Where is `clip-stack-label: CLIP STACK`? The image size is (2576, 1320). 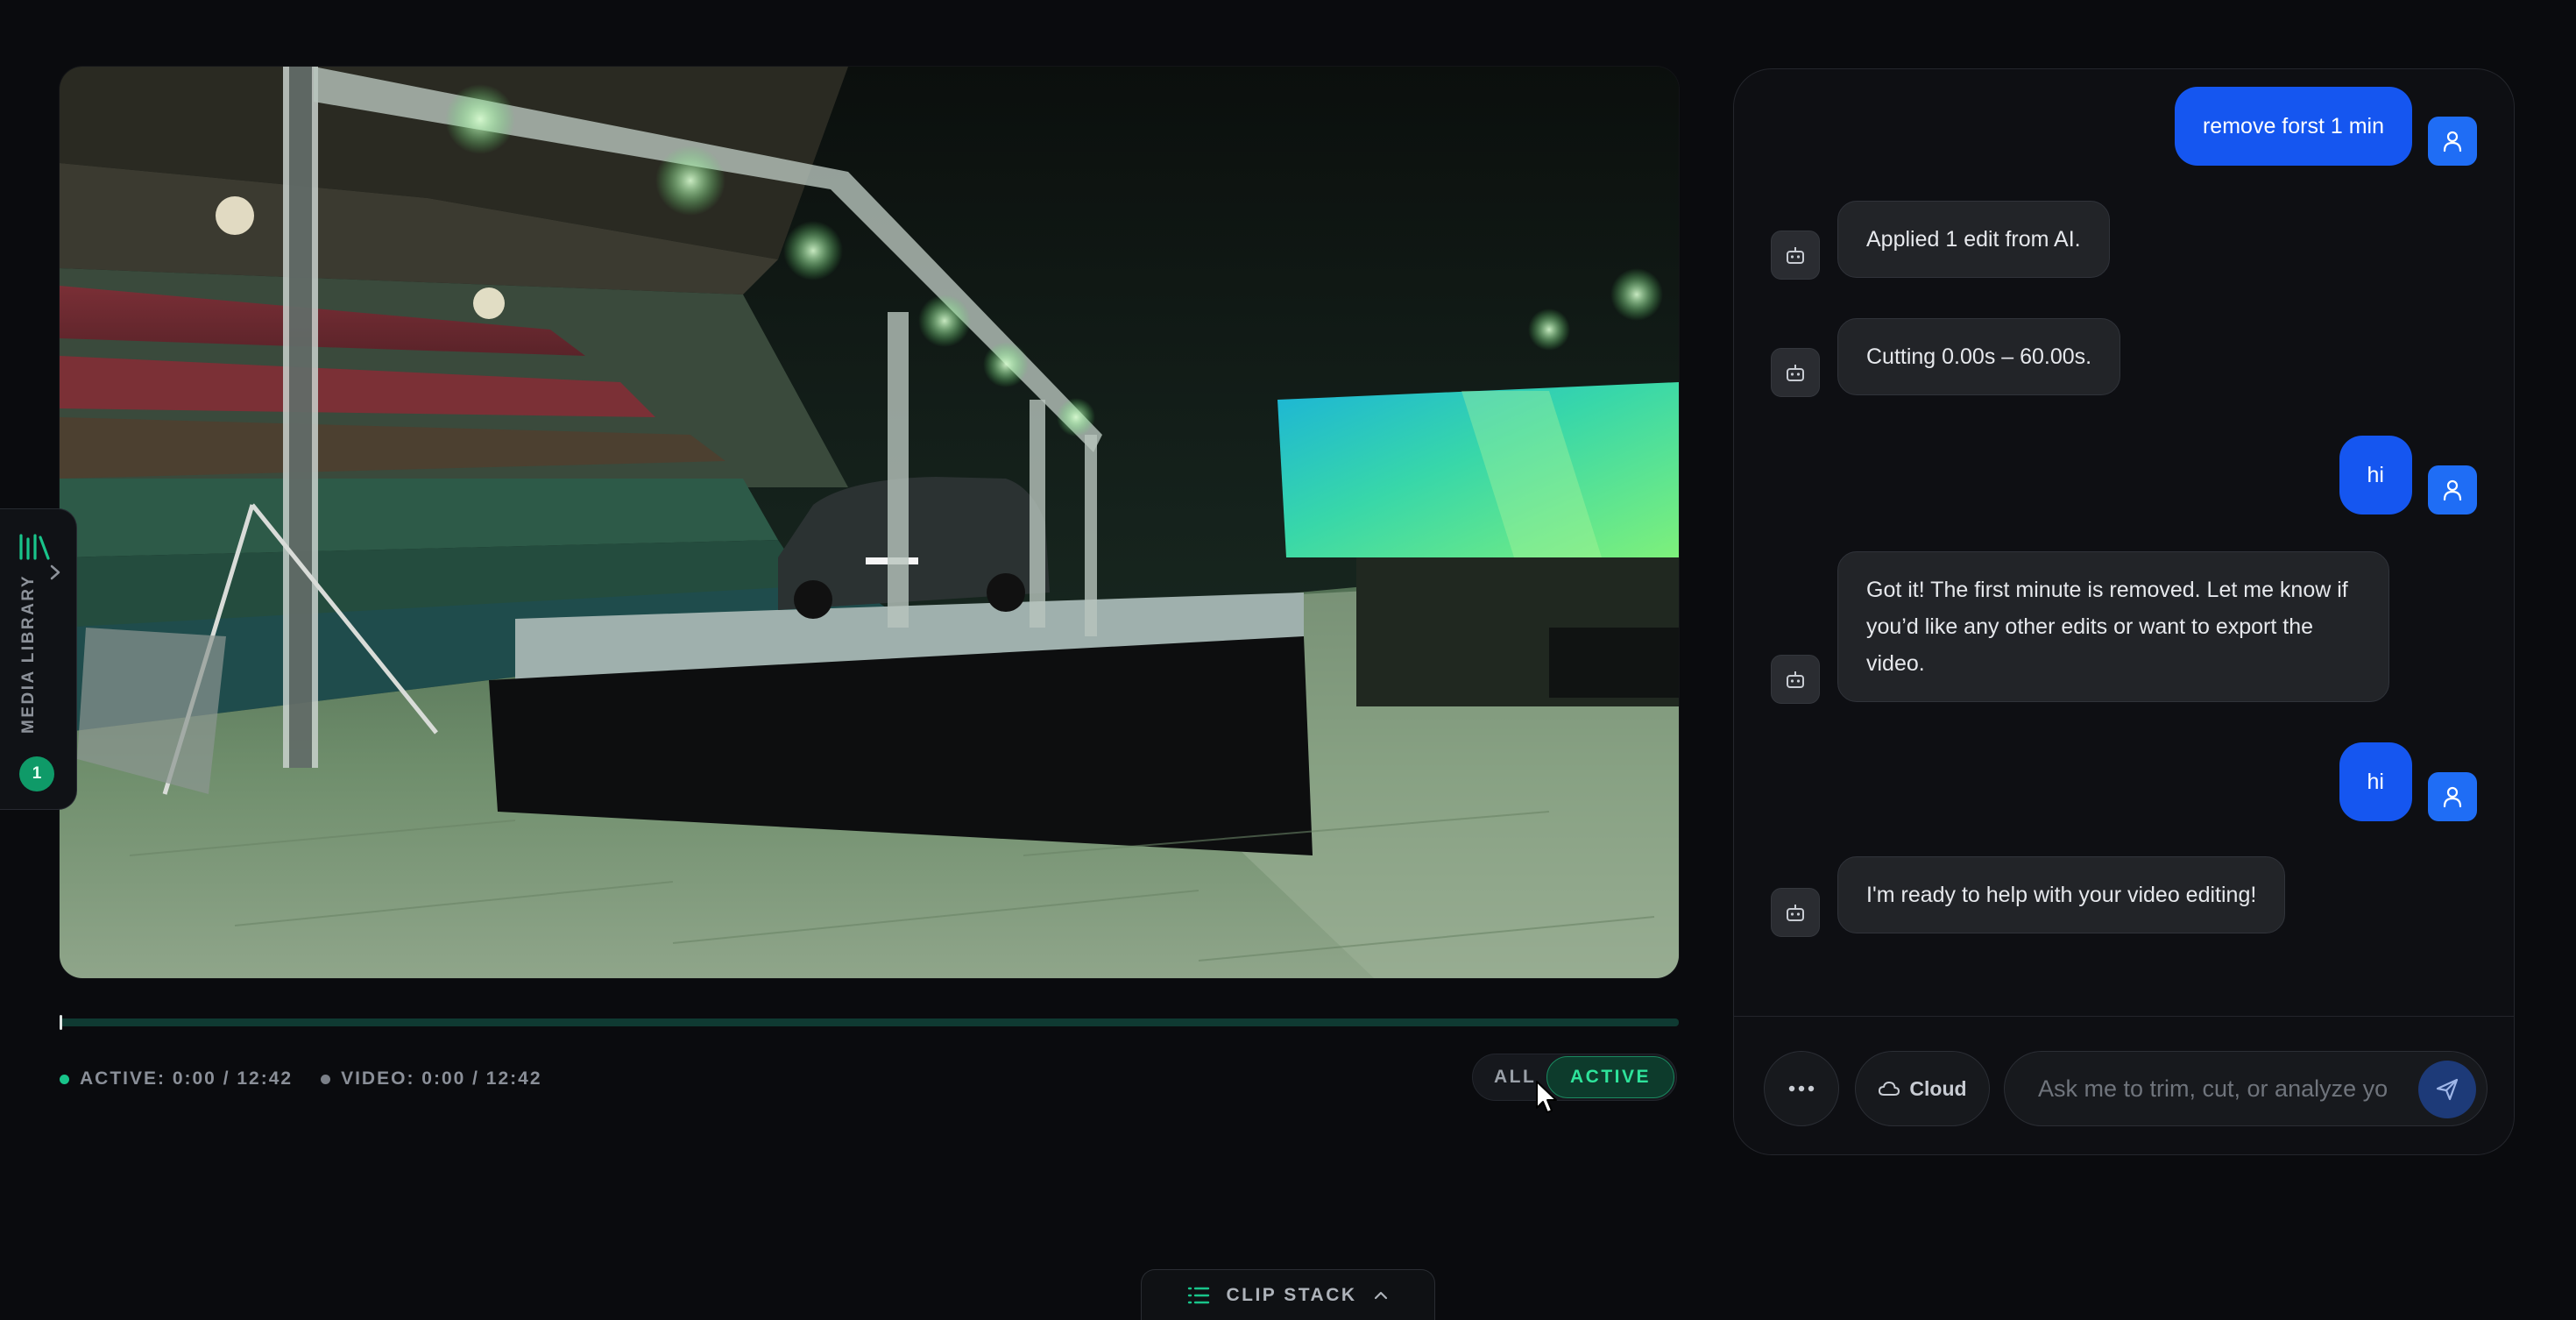
clip-stack-label: CLIP STACK is located at coordinates (1291, 1294).